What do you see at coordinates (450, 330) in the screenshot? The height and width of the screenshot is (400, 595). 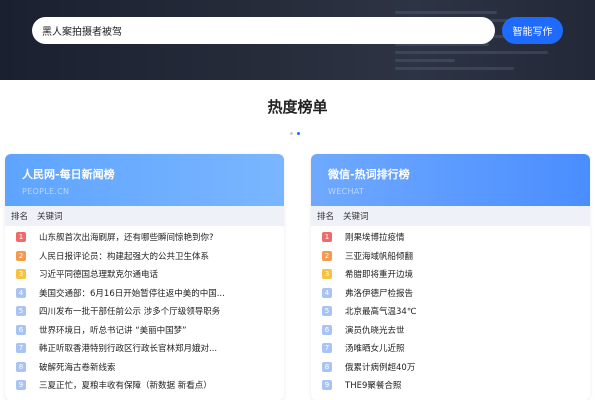 I see `list-item: 6 演员仇晓光去世` at bounding box center [450, 330].